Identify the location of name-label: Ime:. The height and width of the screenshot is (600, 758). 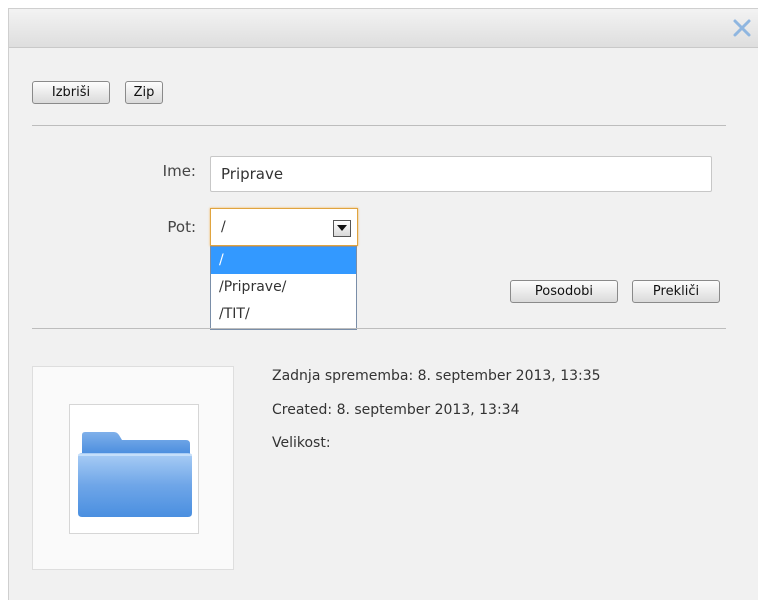
(179, 171).